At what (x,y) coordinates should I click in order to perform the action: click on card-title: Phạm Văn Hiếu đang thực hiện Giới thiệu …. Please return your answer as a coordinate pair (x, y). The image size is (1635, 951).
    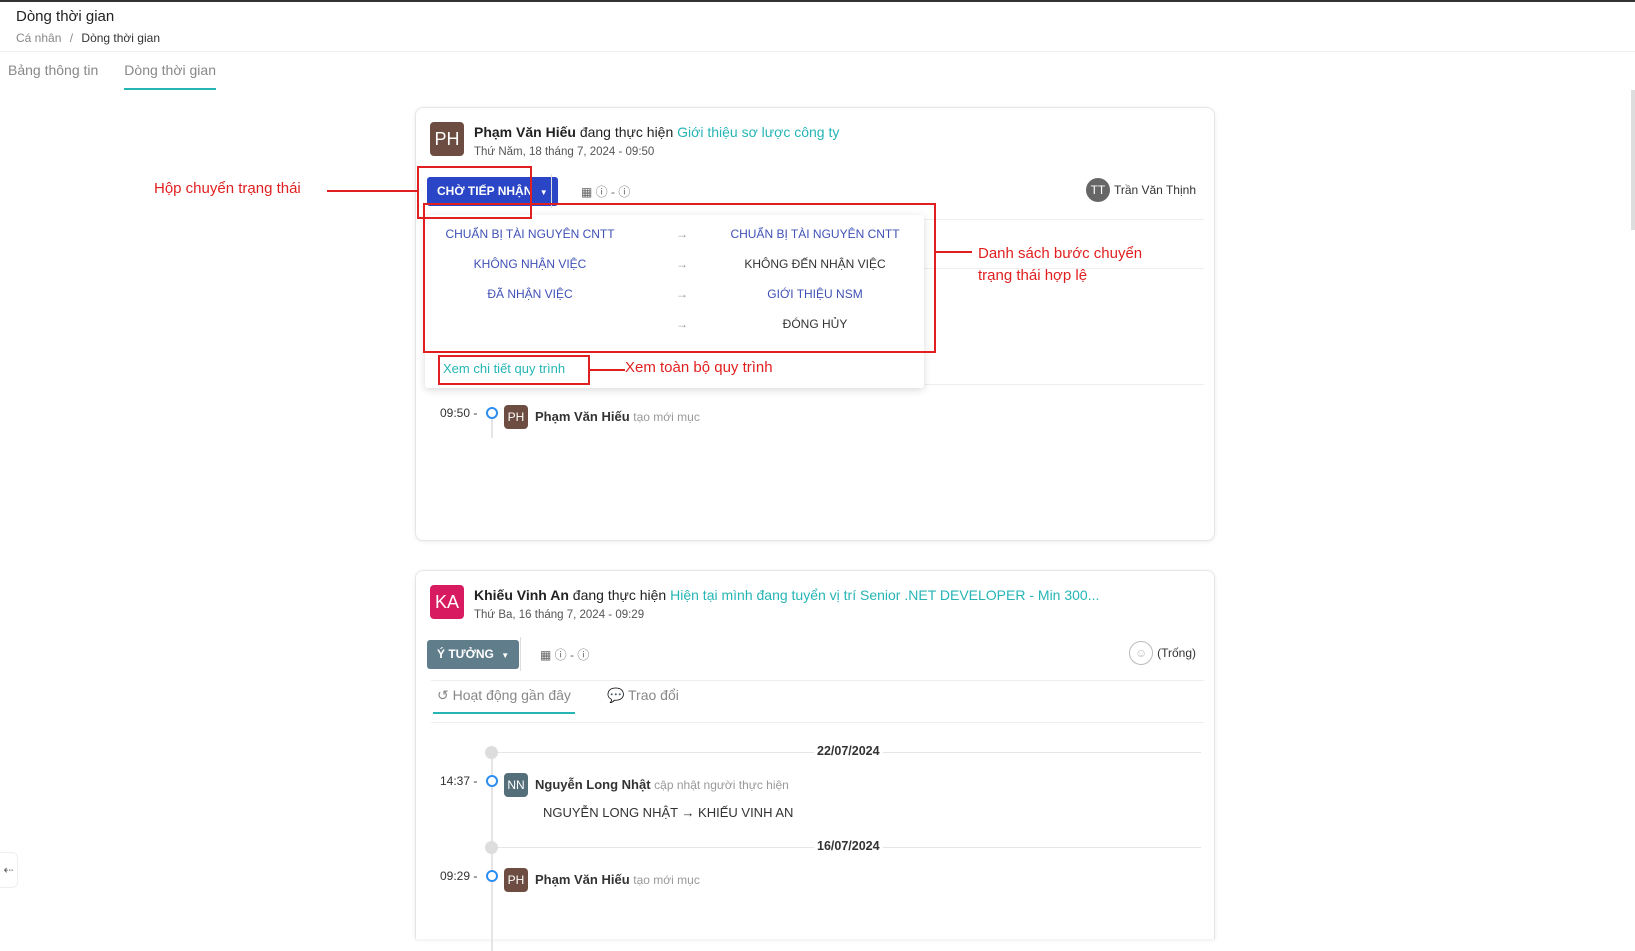
    Looking at the image, I should click on (656, 132).